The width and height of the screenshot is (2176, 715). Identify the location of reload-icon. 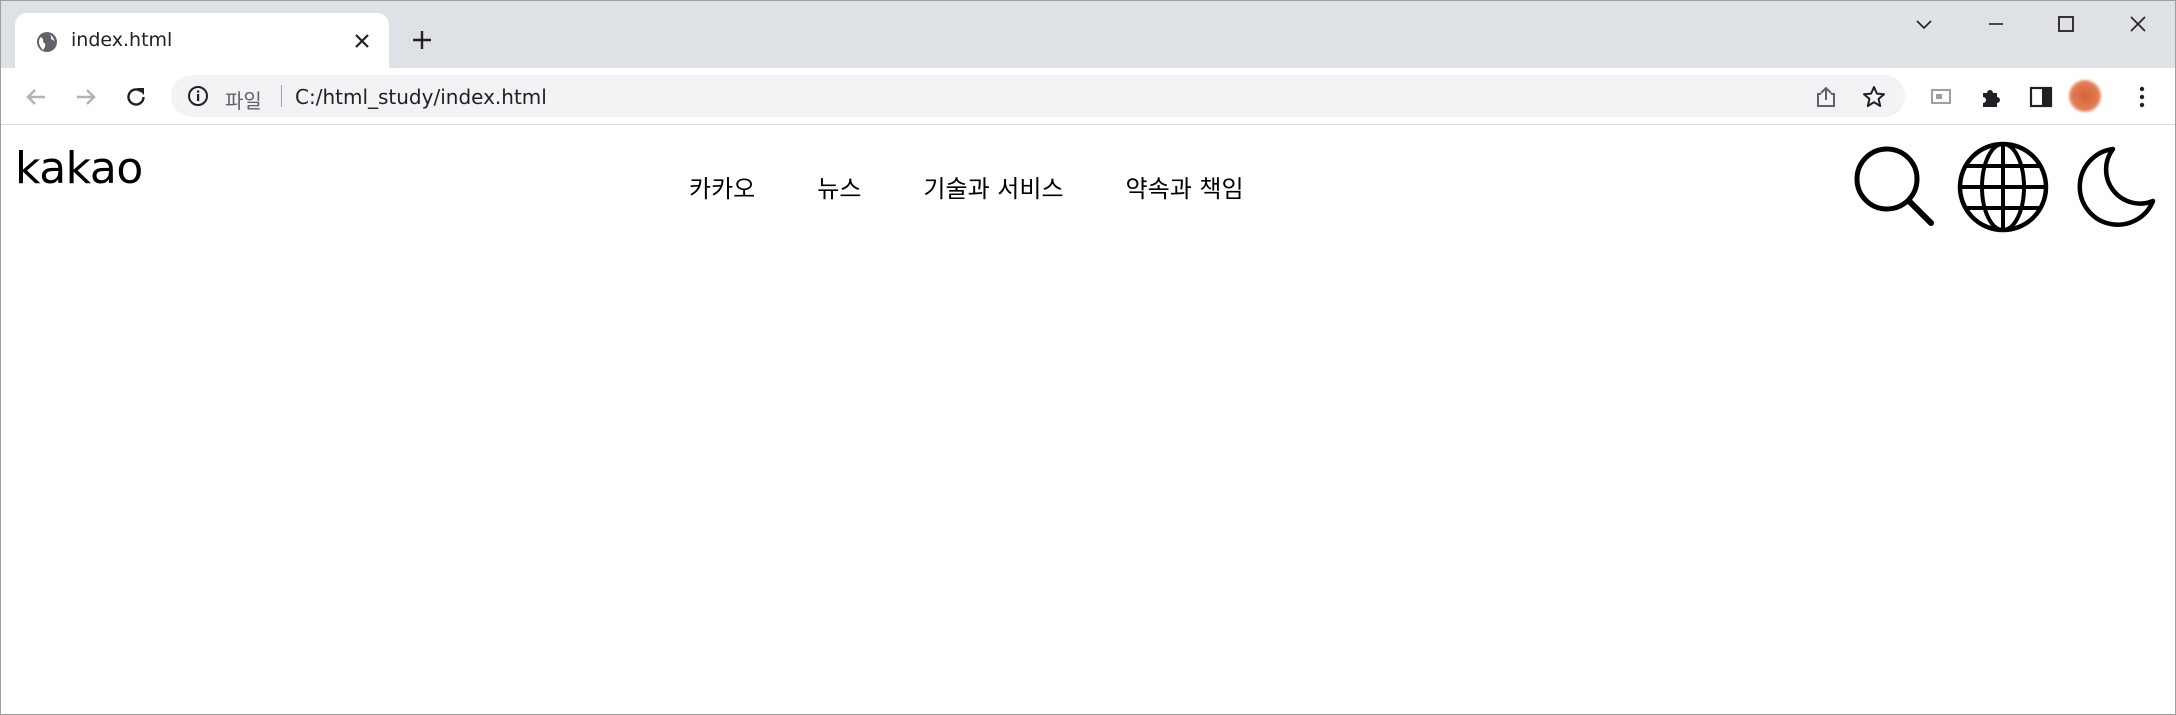
(136, 97).